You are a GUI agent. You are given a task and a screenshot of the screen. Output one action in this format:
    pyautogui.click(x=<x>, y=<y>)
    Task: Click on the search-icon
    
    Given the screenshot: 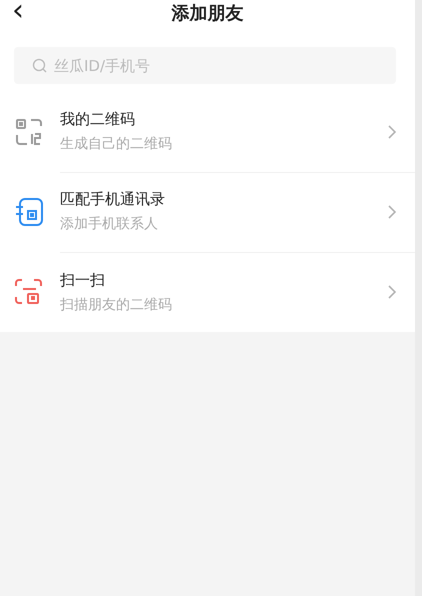 What is the action you would take?
    pyautogui.click(x=40, y=66)
    